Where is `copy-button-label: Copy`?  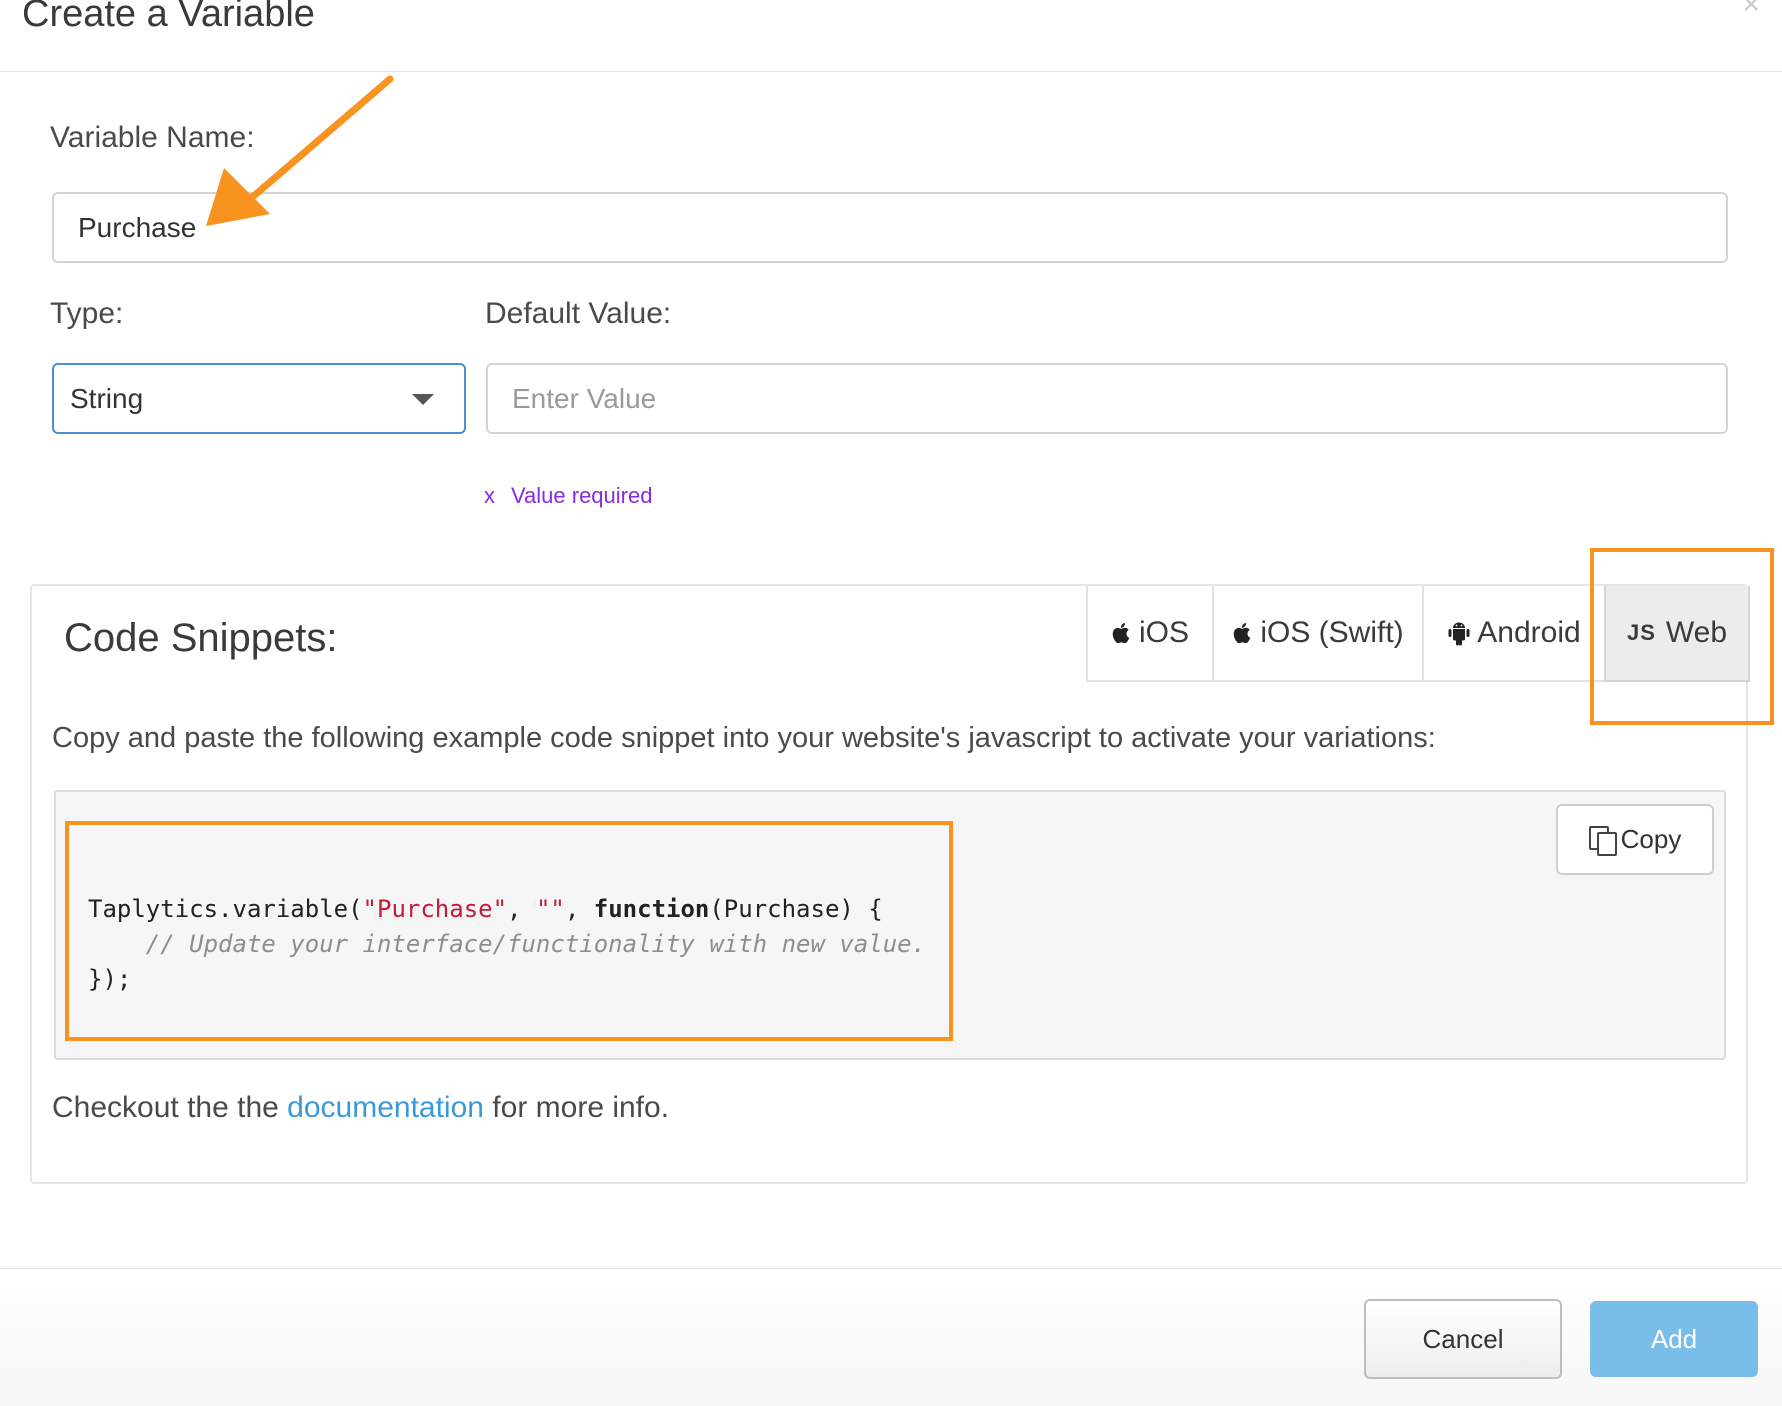
copy-button-label: Copy is located at coordinates (1651, 839).